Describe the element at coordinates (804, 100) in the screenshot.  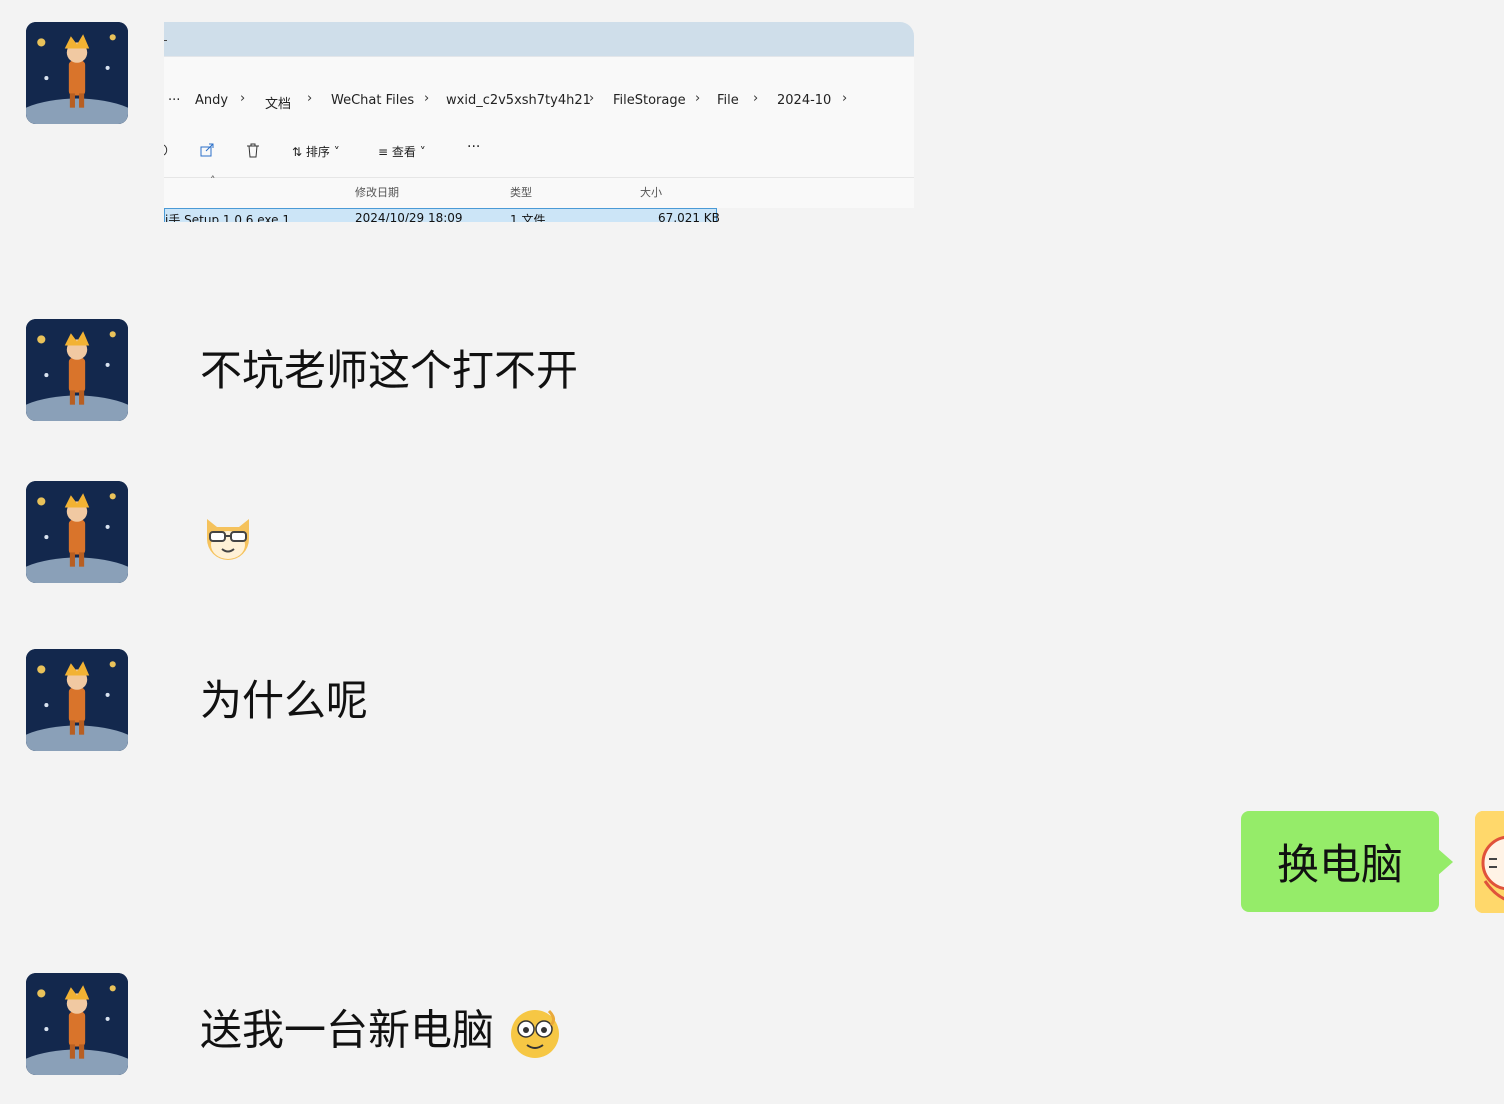
I see `breadcrumb-item: 2024-10` at that location.